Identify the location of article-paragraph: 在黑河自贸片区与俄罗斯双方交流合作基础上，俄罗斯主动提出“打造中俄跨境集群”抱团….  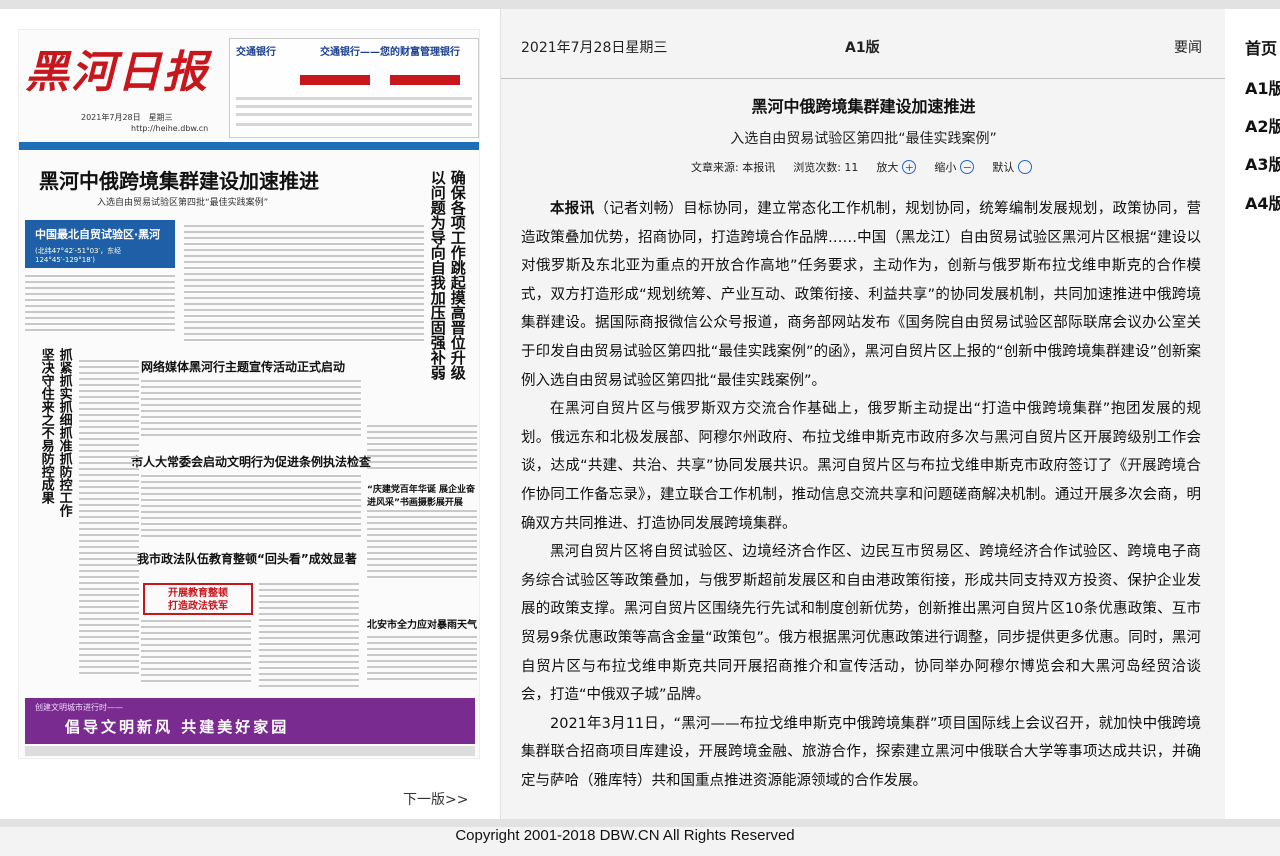
(861, 466).